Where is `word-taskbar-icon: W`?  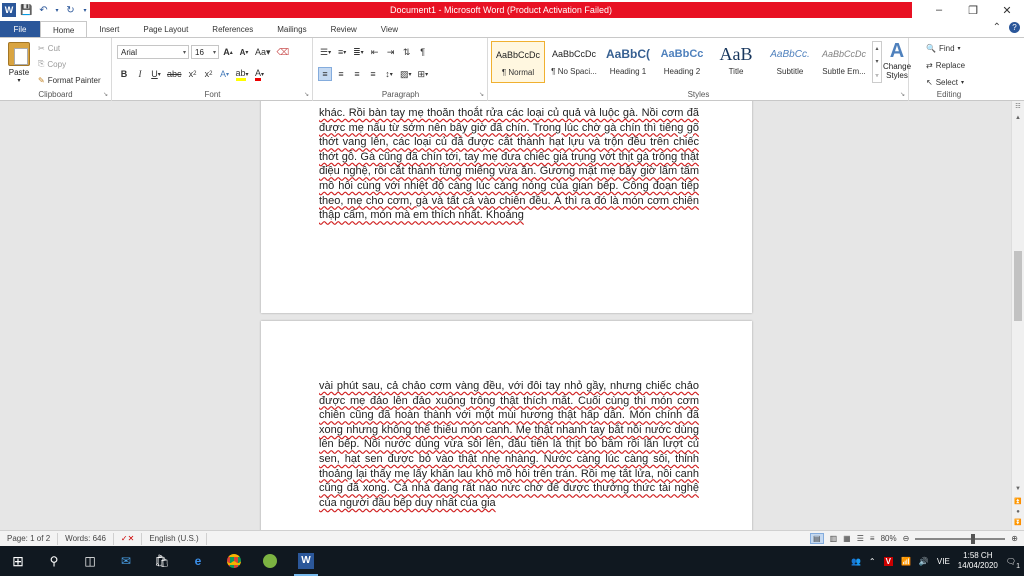 word-taskbar-icon: W is located at coordinates (306, 561).